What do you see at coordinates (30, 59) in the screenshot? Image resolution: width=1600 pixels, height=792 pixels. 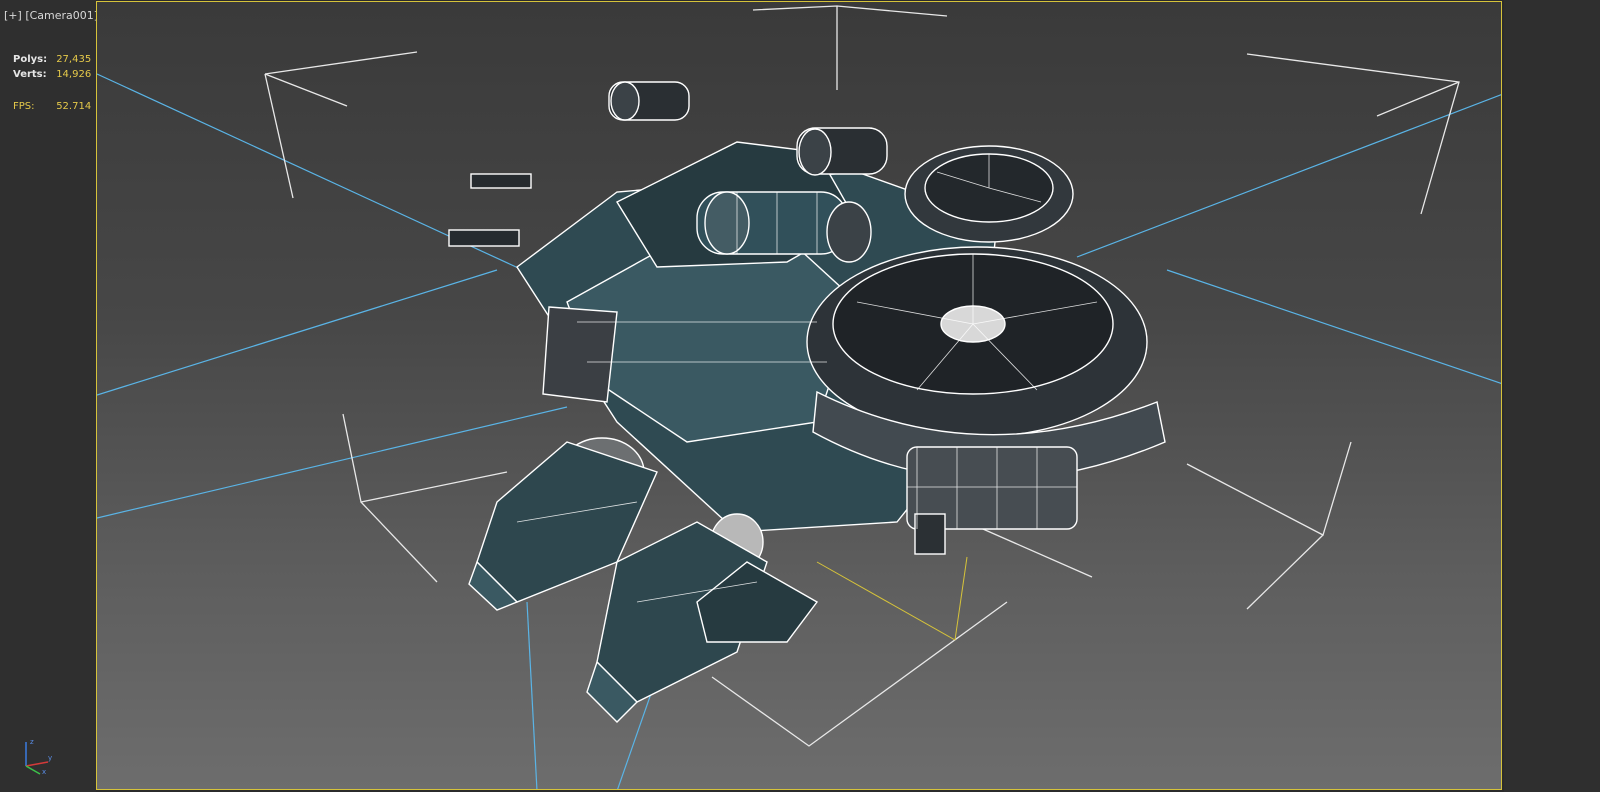 I see `polys-label: Polys:` at bounding box center [30, 59].